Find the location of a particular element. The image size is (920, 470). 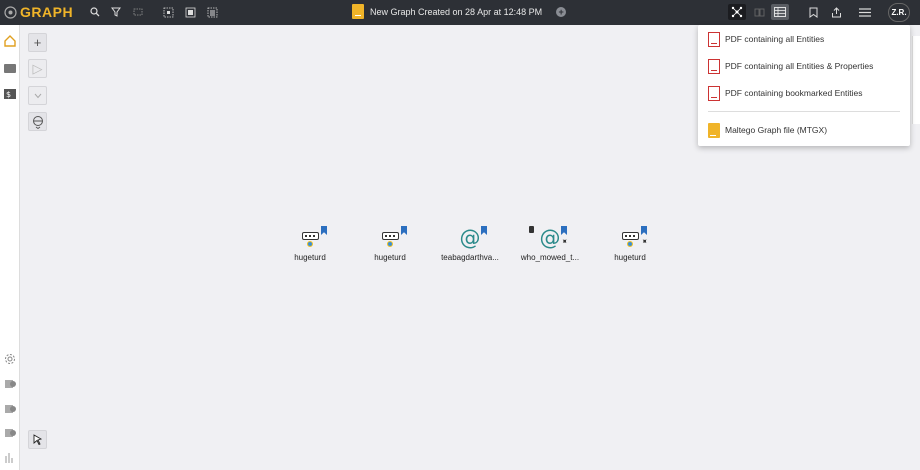

note-icon is located at coordinates (531, 229).